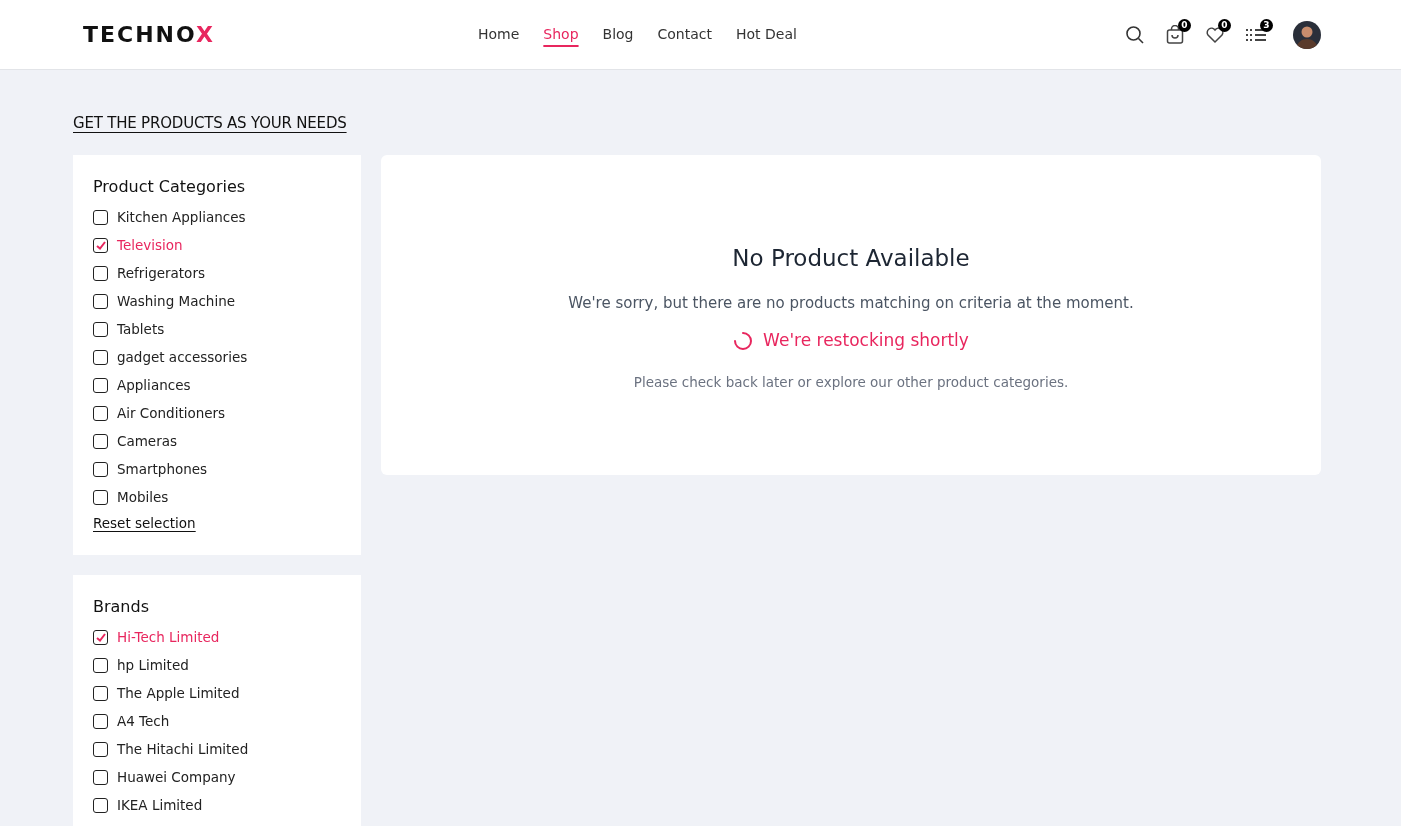 This screenshot has width=1401, height=826. What do you see at coordinates (561, 34) in the screenshot?
I see `nav-link: Shop` at bounding box center [561, 34].